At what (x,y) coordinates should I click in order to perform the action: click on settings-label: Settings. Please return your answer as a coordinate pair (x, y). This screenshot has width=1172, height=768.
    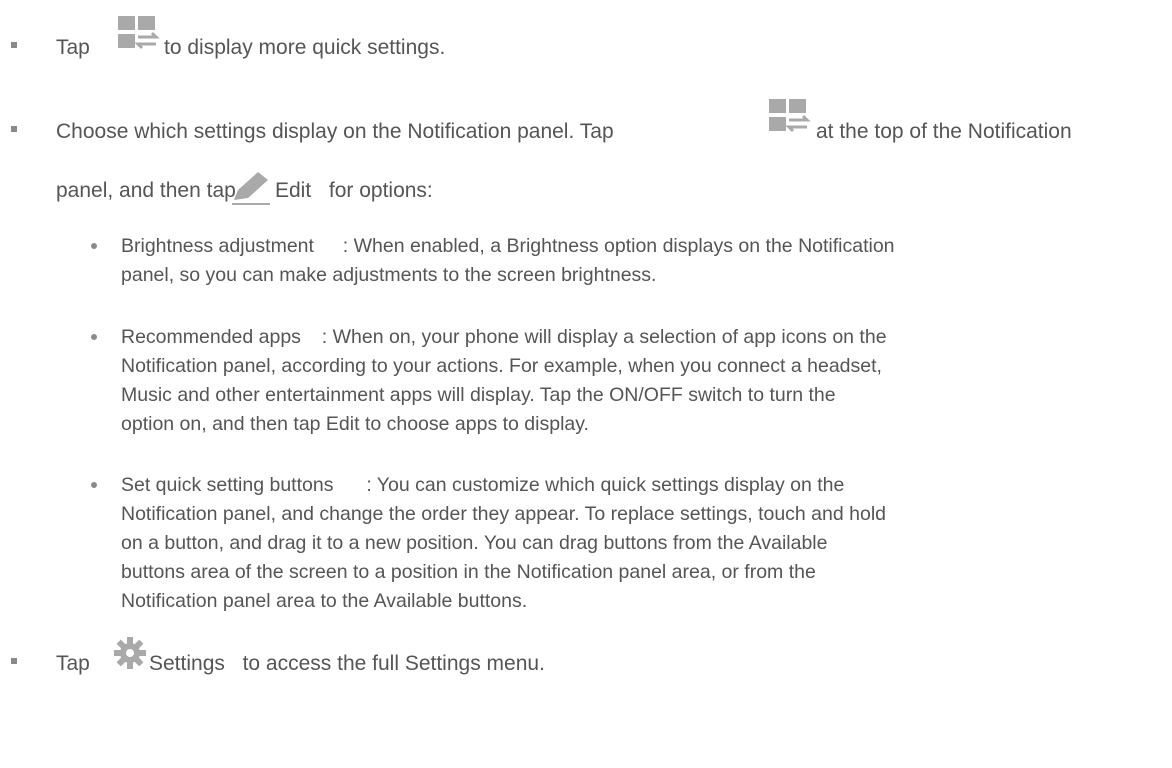
    Looking at the image, I should click on (187, 663).